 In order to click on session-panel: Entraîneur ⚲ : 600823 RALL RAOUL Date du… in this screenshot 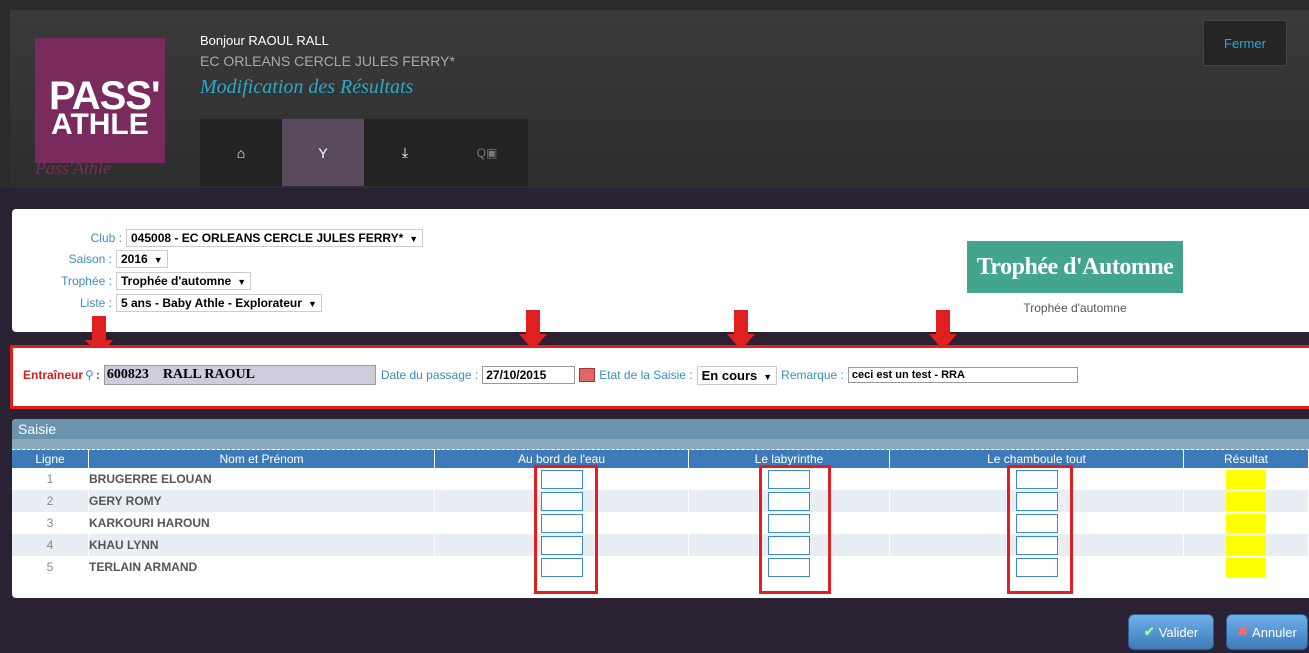, I will do `click(659, 377)`.